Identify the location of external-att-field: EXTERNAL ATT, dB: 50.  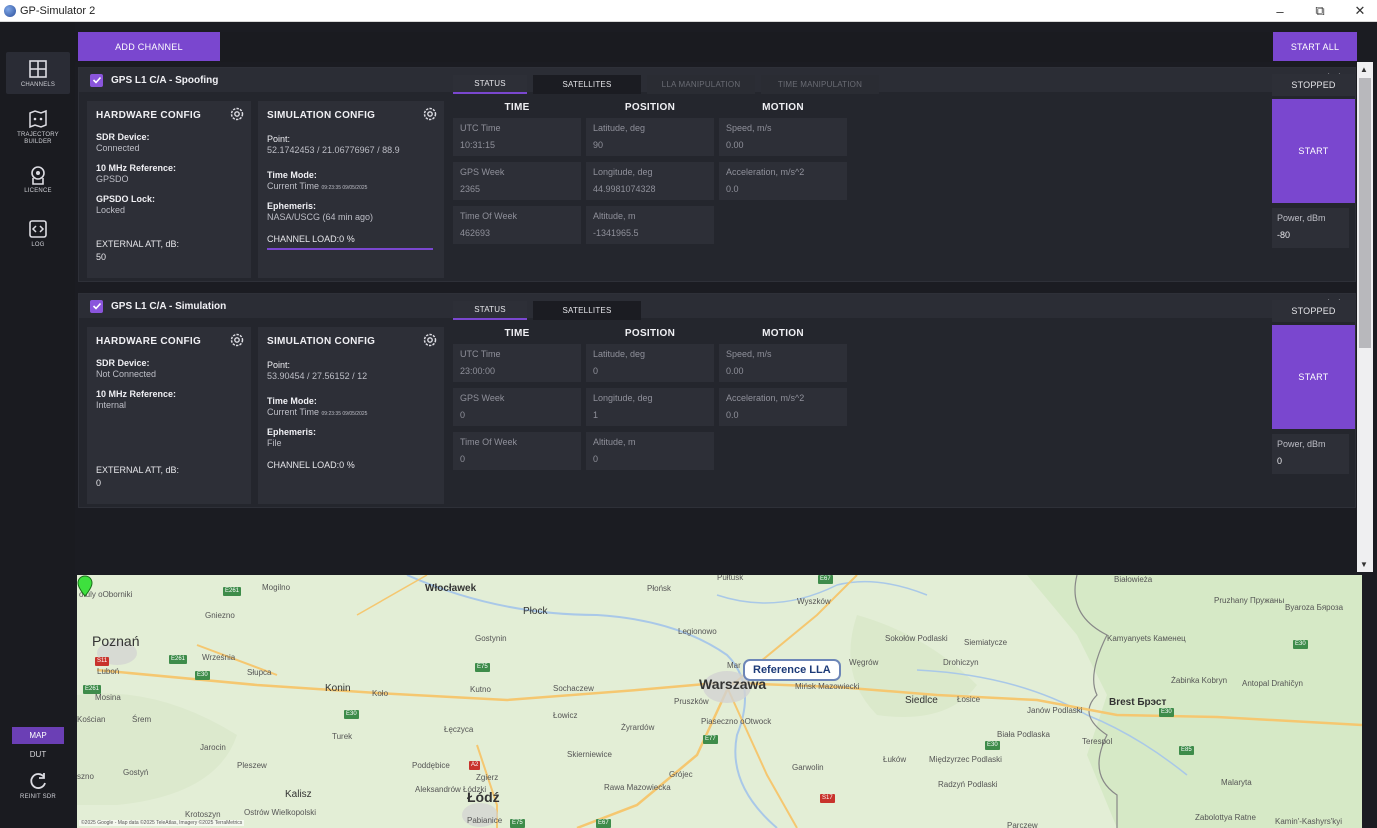
(138, 250).